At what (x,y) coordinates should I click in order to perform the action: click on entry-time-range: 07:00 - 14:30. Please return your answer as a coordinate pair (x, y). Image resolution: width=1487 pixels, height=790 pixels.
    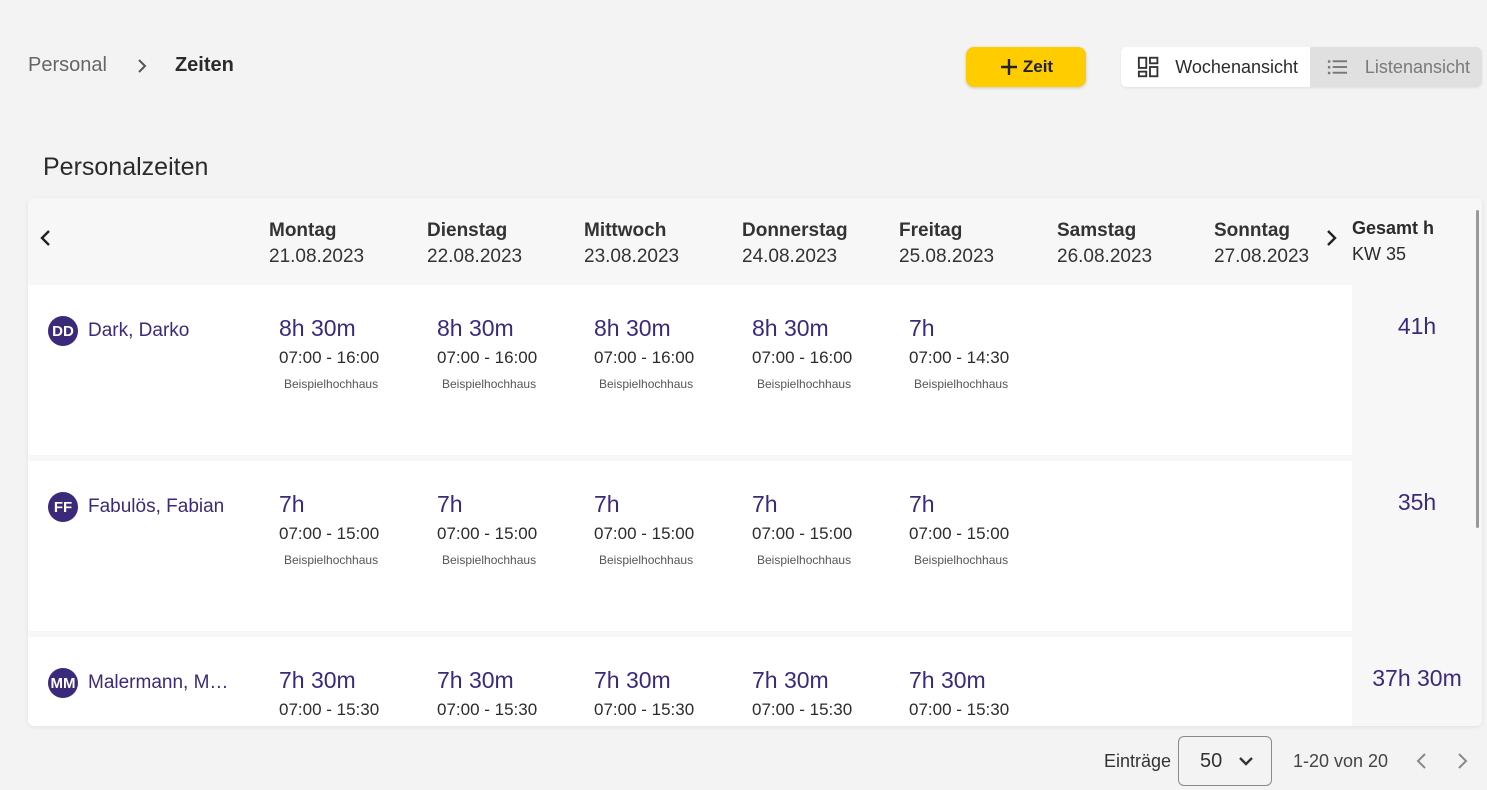
    Looking at the image, I should click on (959, 357).